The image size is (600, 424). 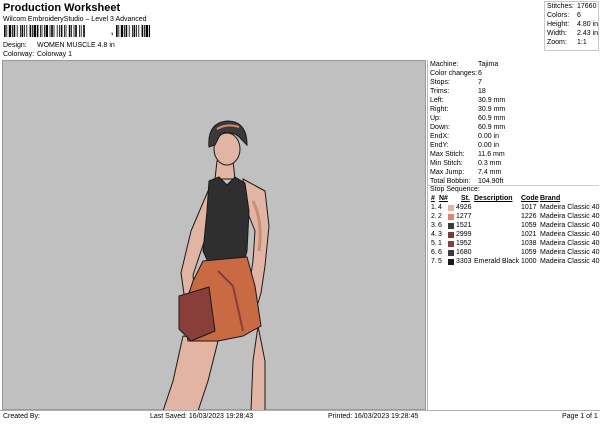 What do you see at coordinates (450, 181) in the screenshot?
I see `info-label: Total Bobbin:` at bounding box center [450, 181].